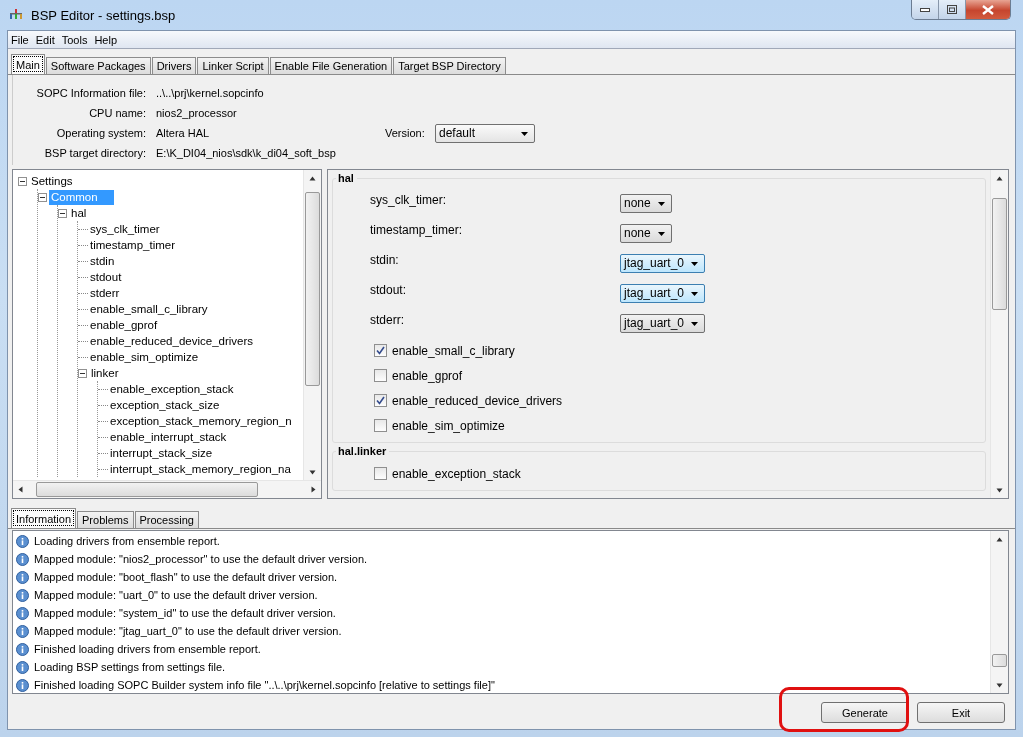  Describe the element at coordinates (166, 519) in the screenshot. I see `tab: Processing` at that location.